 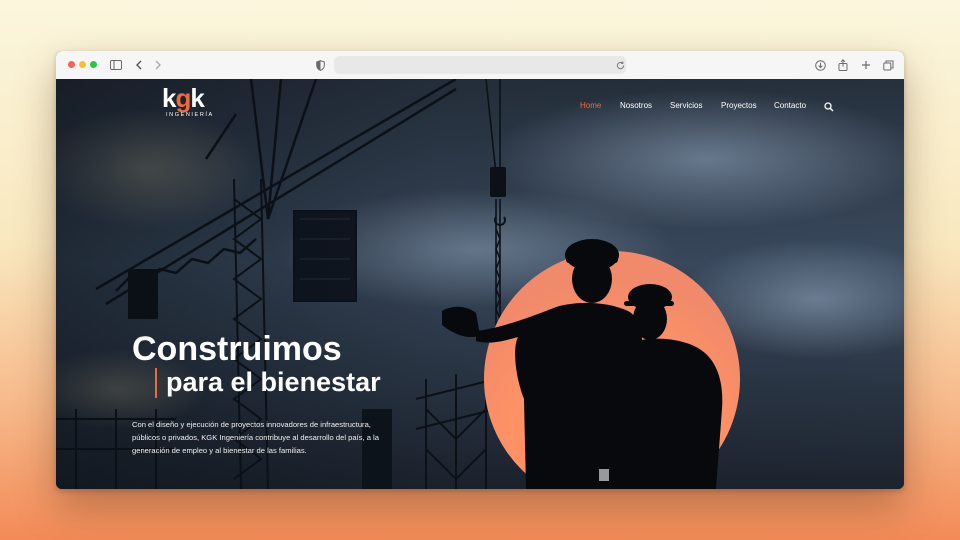 What do you see at coordinates (590, 107) in the screenshot?
I see `nav-item-home: Home` at bounding box center [590, 107].